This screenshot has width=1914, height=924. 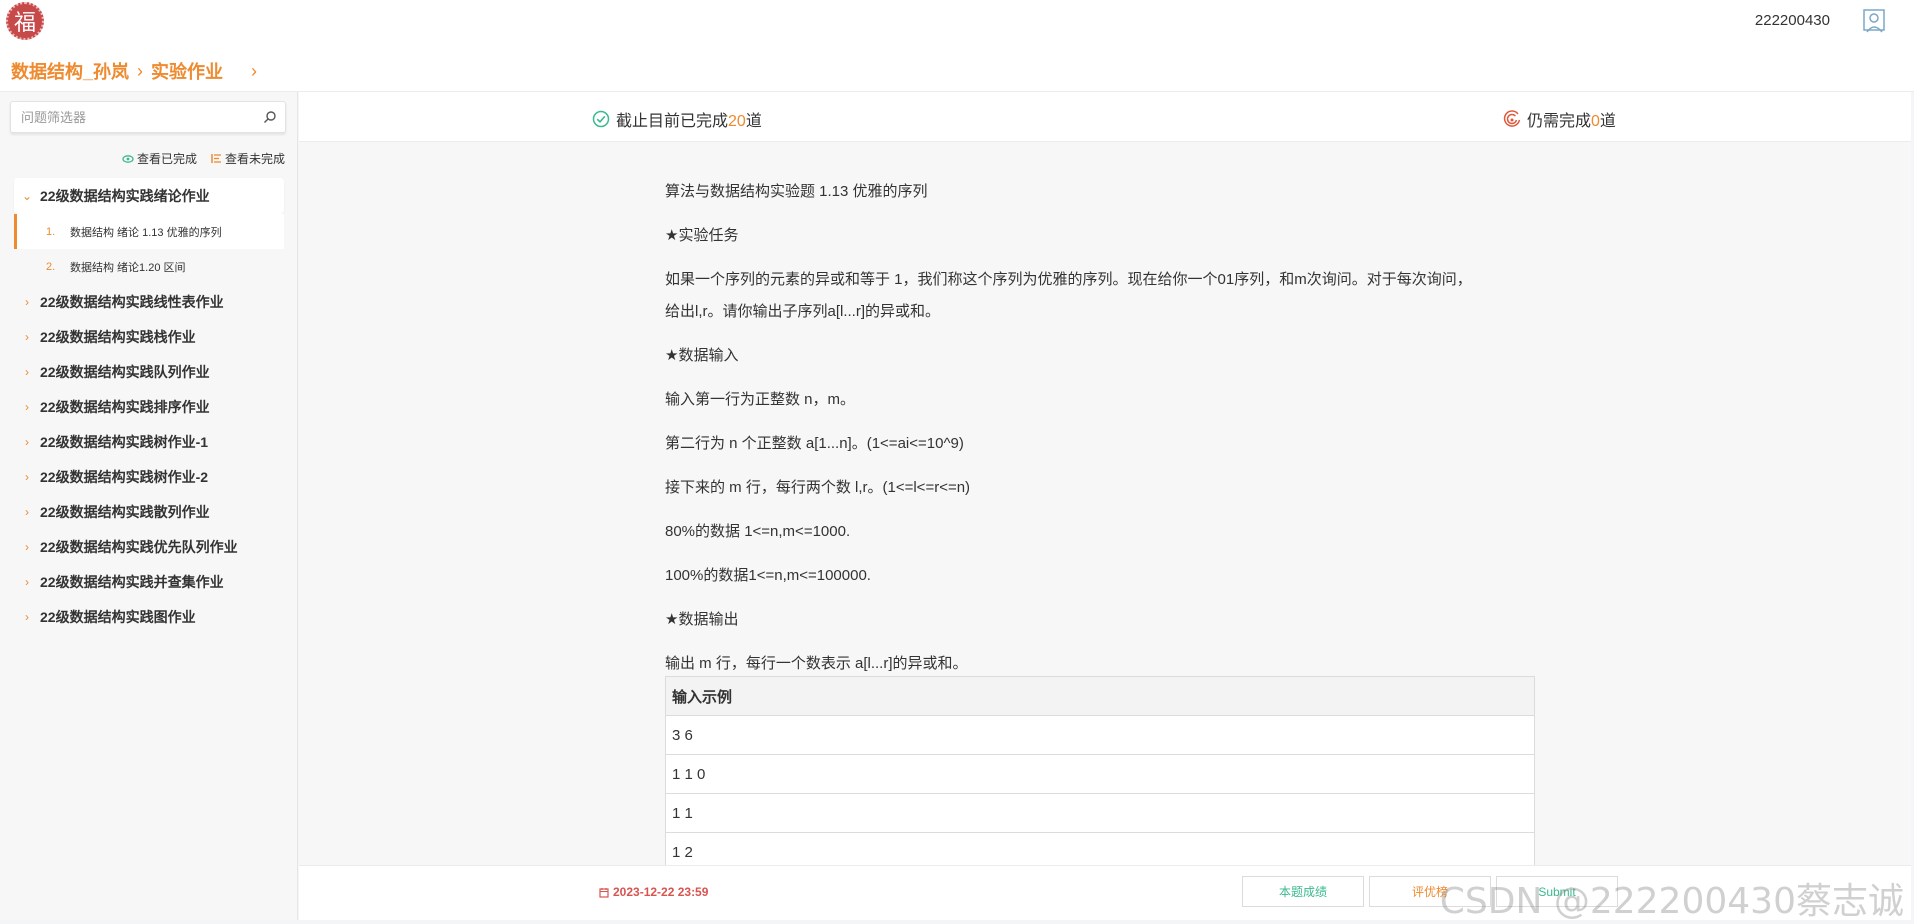 What do you see at coordinates (203, 158) in the screenshot?
I see `filter-bar: 查看已完成 查看未完成` at bounding box center [203, 158].